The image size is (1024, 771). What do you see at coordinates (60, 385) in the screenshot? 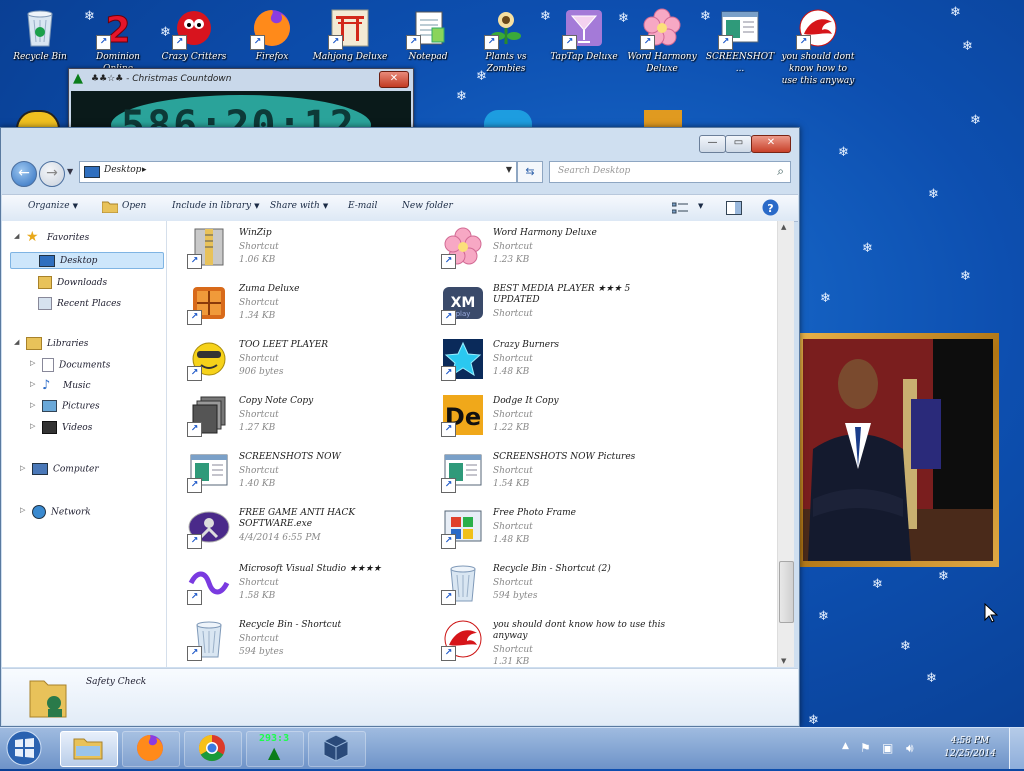
I see `nav-music: ▷ ♪ Music` at bounding box center [60, 385].